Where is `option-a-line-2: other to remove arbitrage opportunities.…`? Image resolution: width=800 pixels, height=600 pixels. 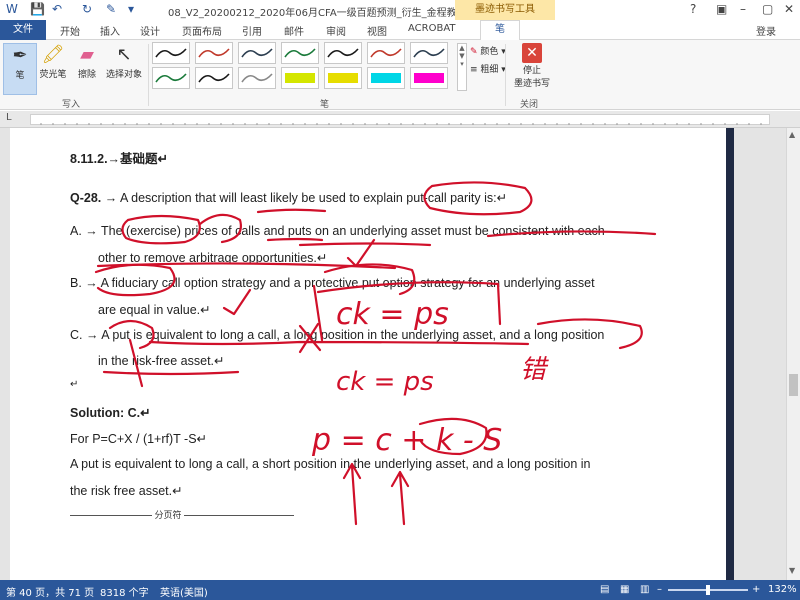 option-a-line-2: other to remove arbitrage opportunities.… is located at coordinates (213, 258).